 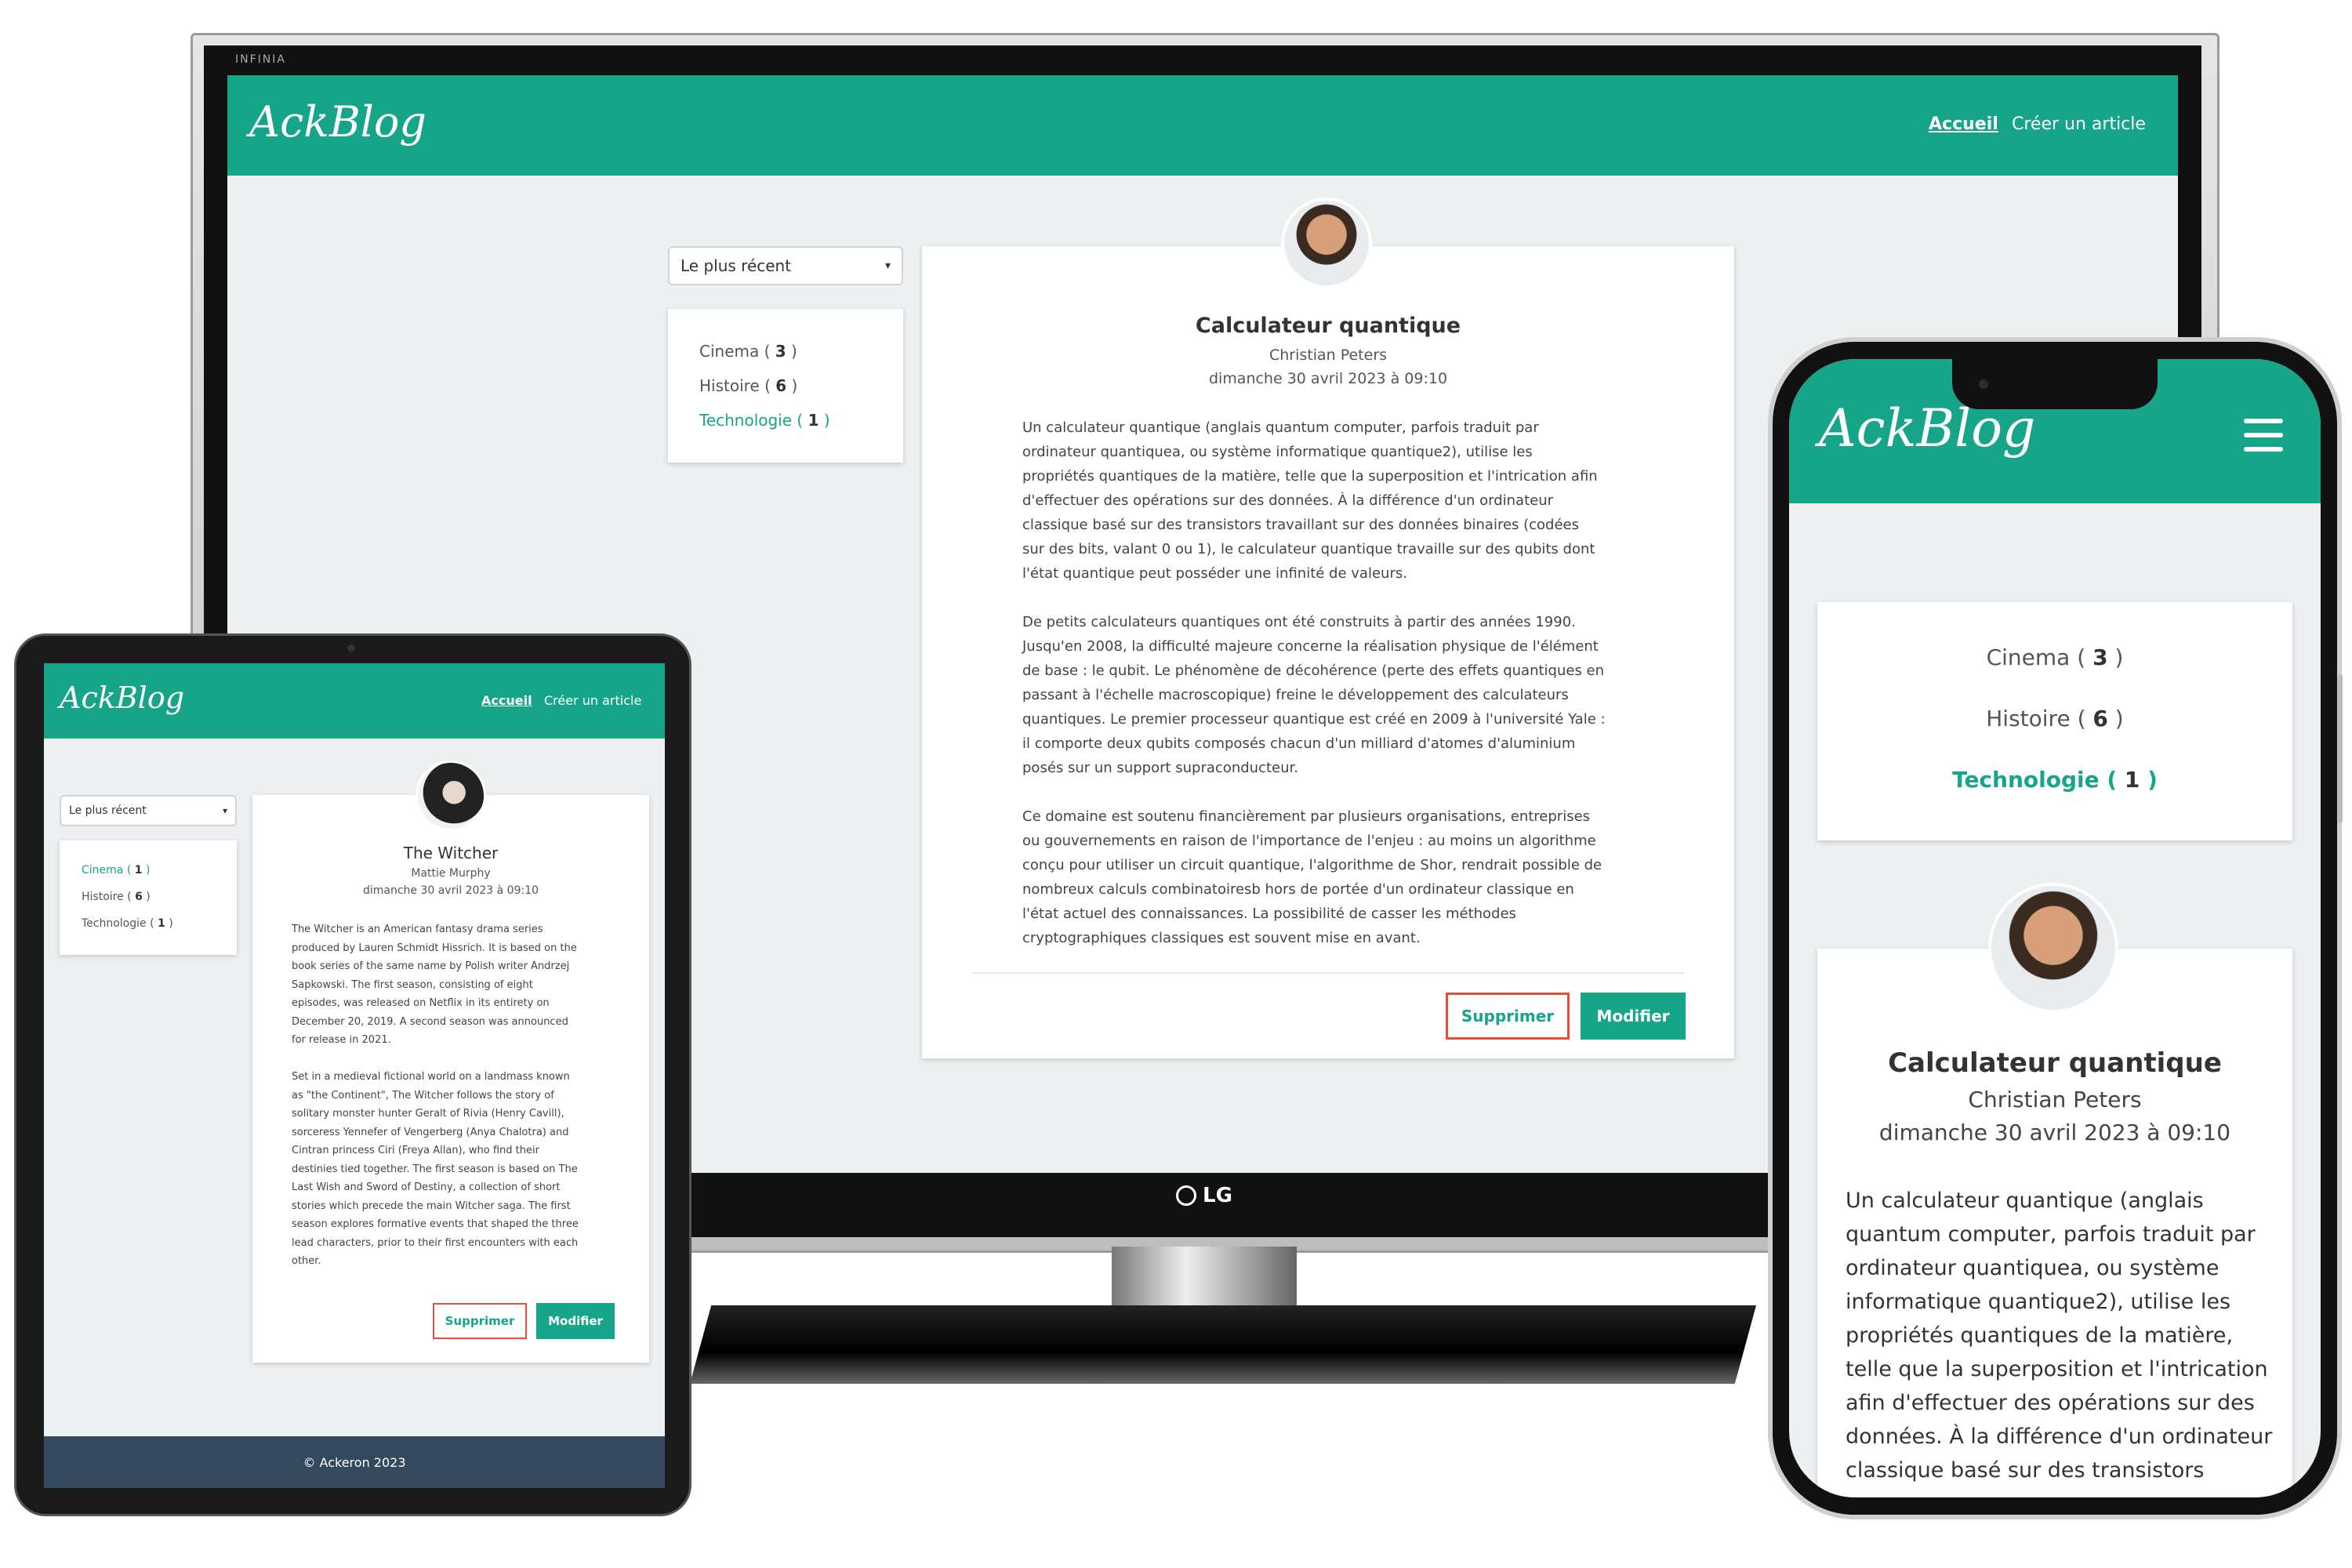 I want to click on category-item-cinema: Cinema ( 1 ), so click(x=116, y=870).